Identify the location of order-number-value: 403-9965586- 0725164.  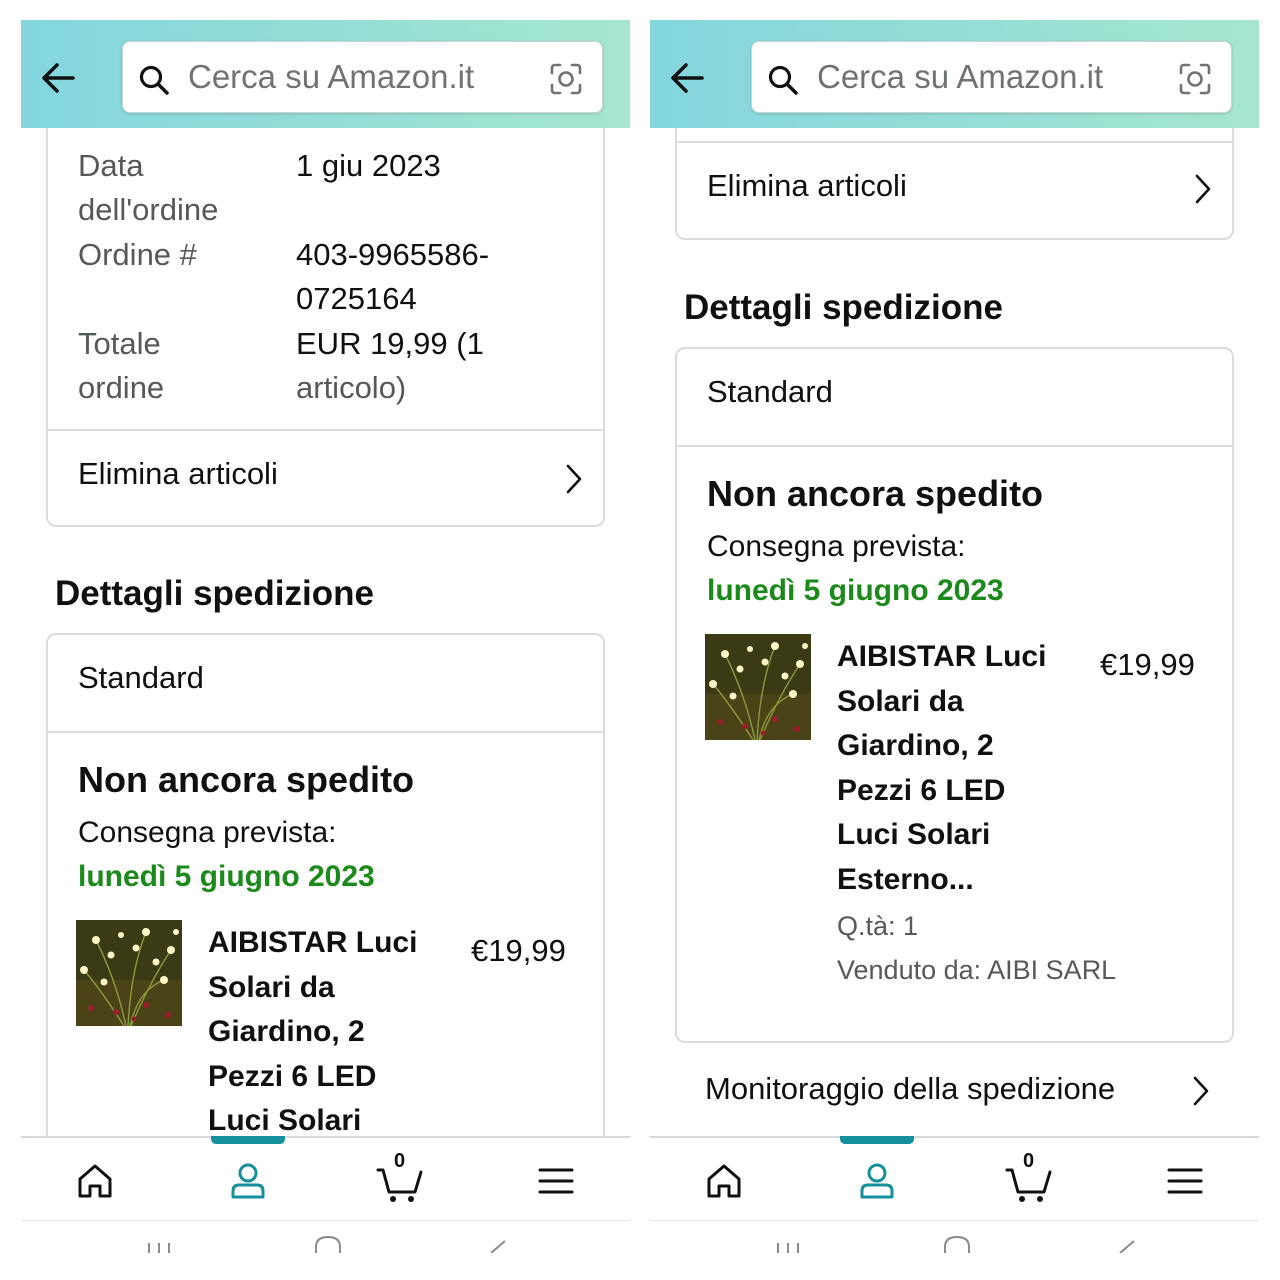
(393, 276).